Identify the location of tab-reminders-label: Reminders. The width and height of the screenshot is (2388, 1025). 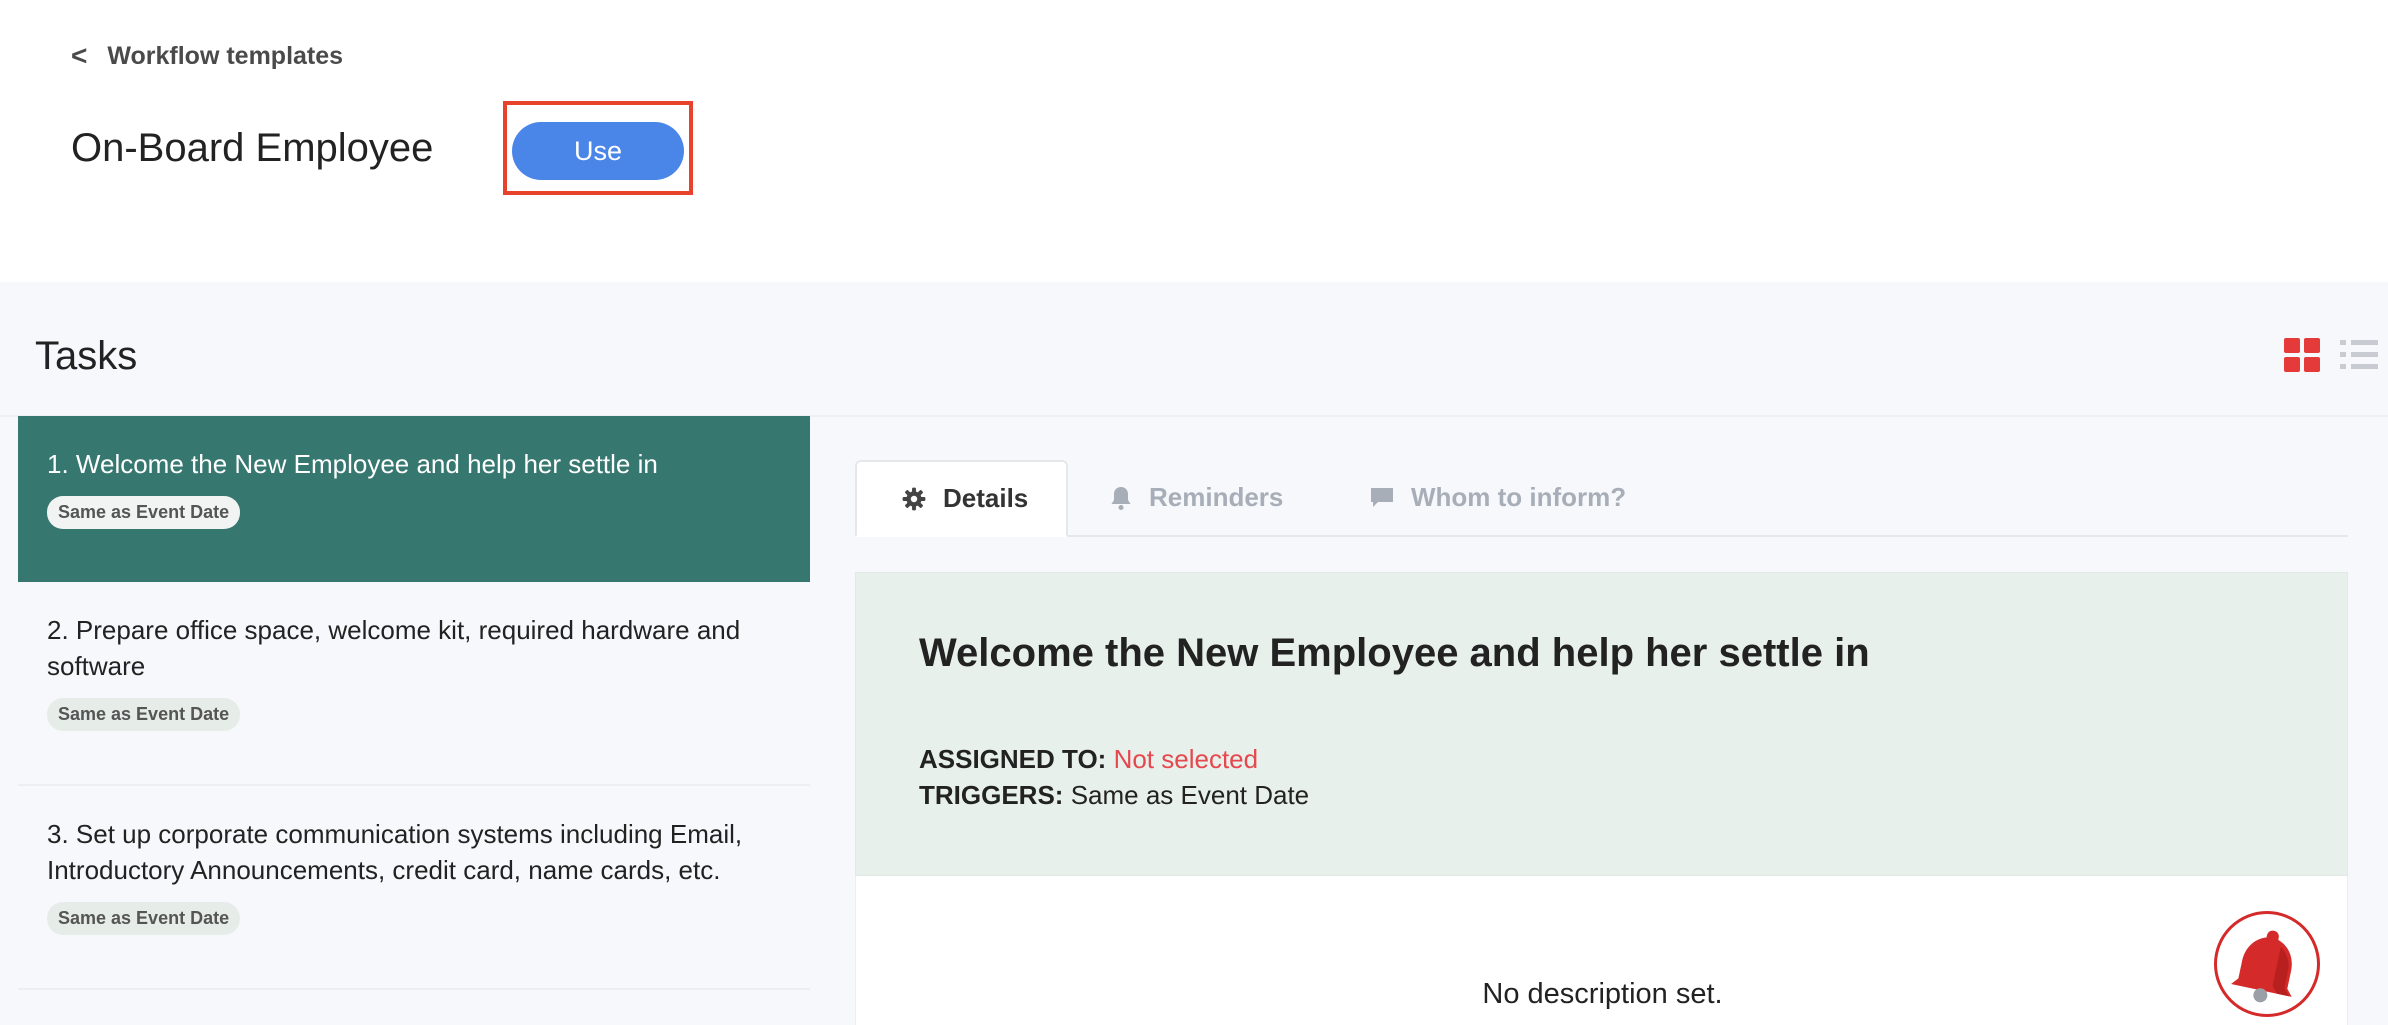
(1216, 497).